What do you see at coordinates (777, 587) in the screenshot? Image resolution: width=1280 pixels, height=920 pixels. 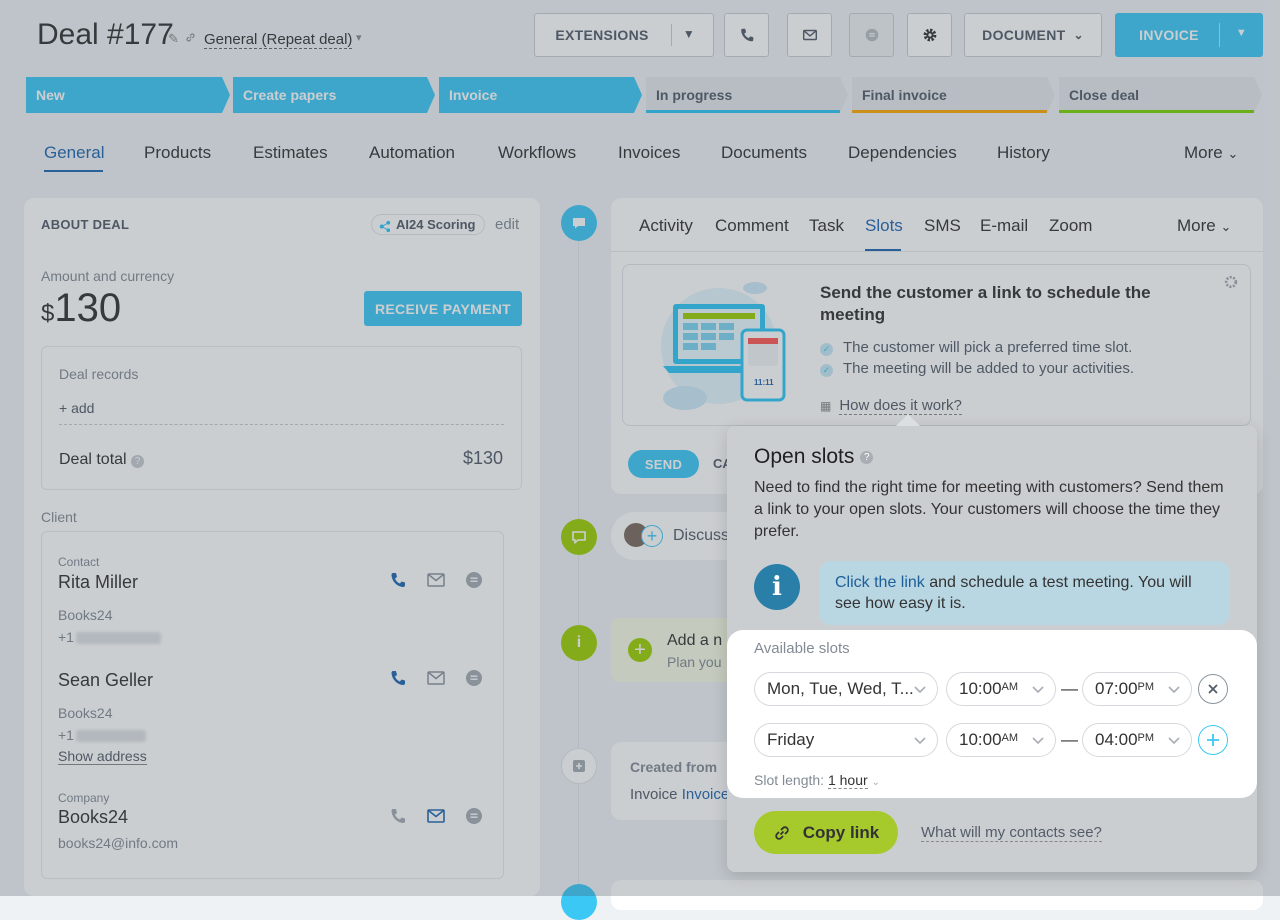 I see `info-icon: i` at bounding box center [777, 587].